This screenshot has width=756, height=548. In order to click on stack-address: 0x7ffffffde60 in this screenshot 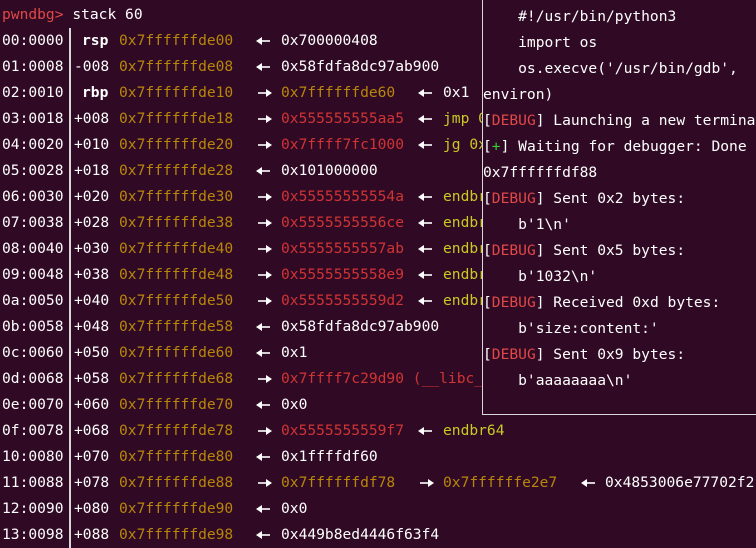, I will do `click(176, 352)`.